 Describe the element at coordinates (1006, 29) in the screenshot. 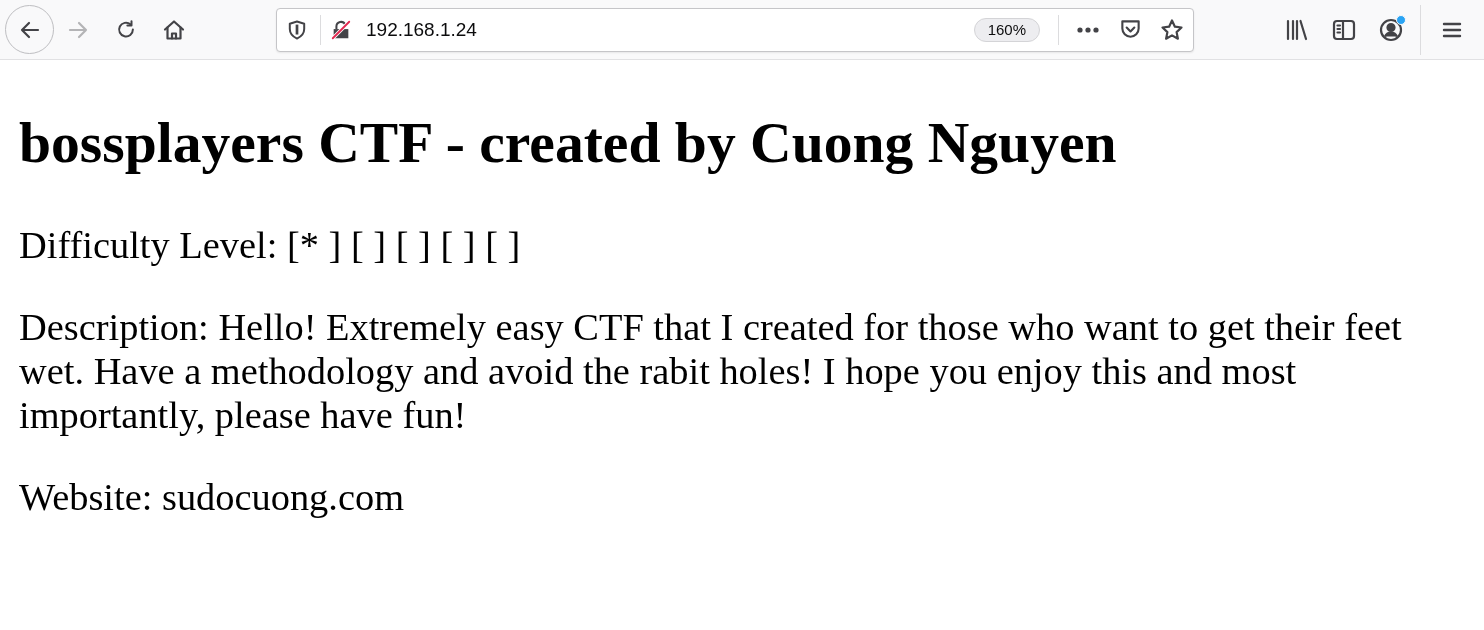

I see `zoom-level-button: 160%` at that location.